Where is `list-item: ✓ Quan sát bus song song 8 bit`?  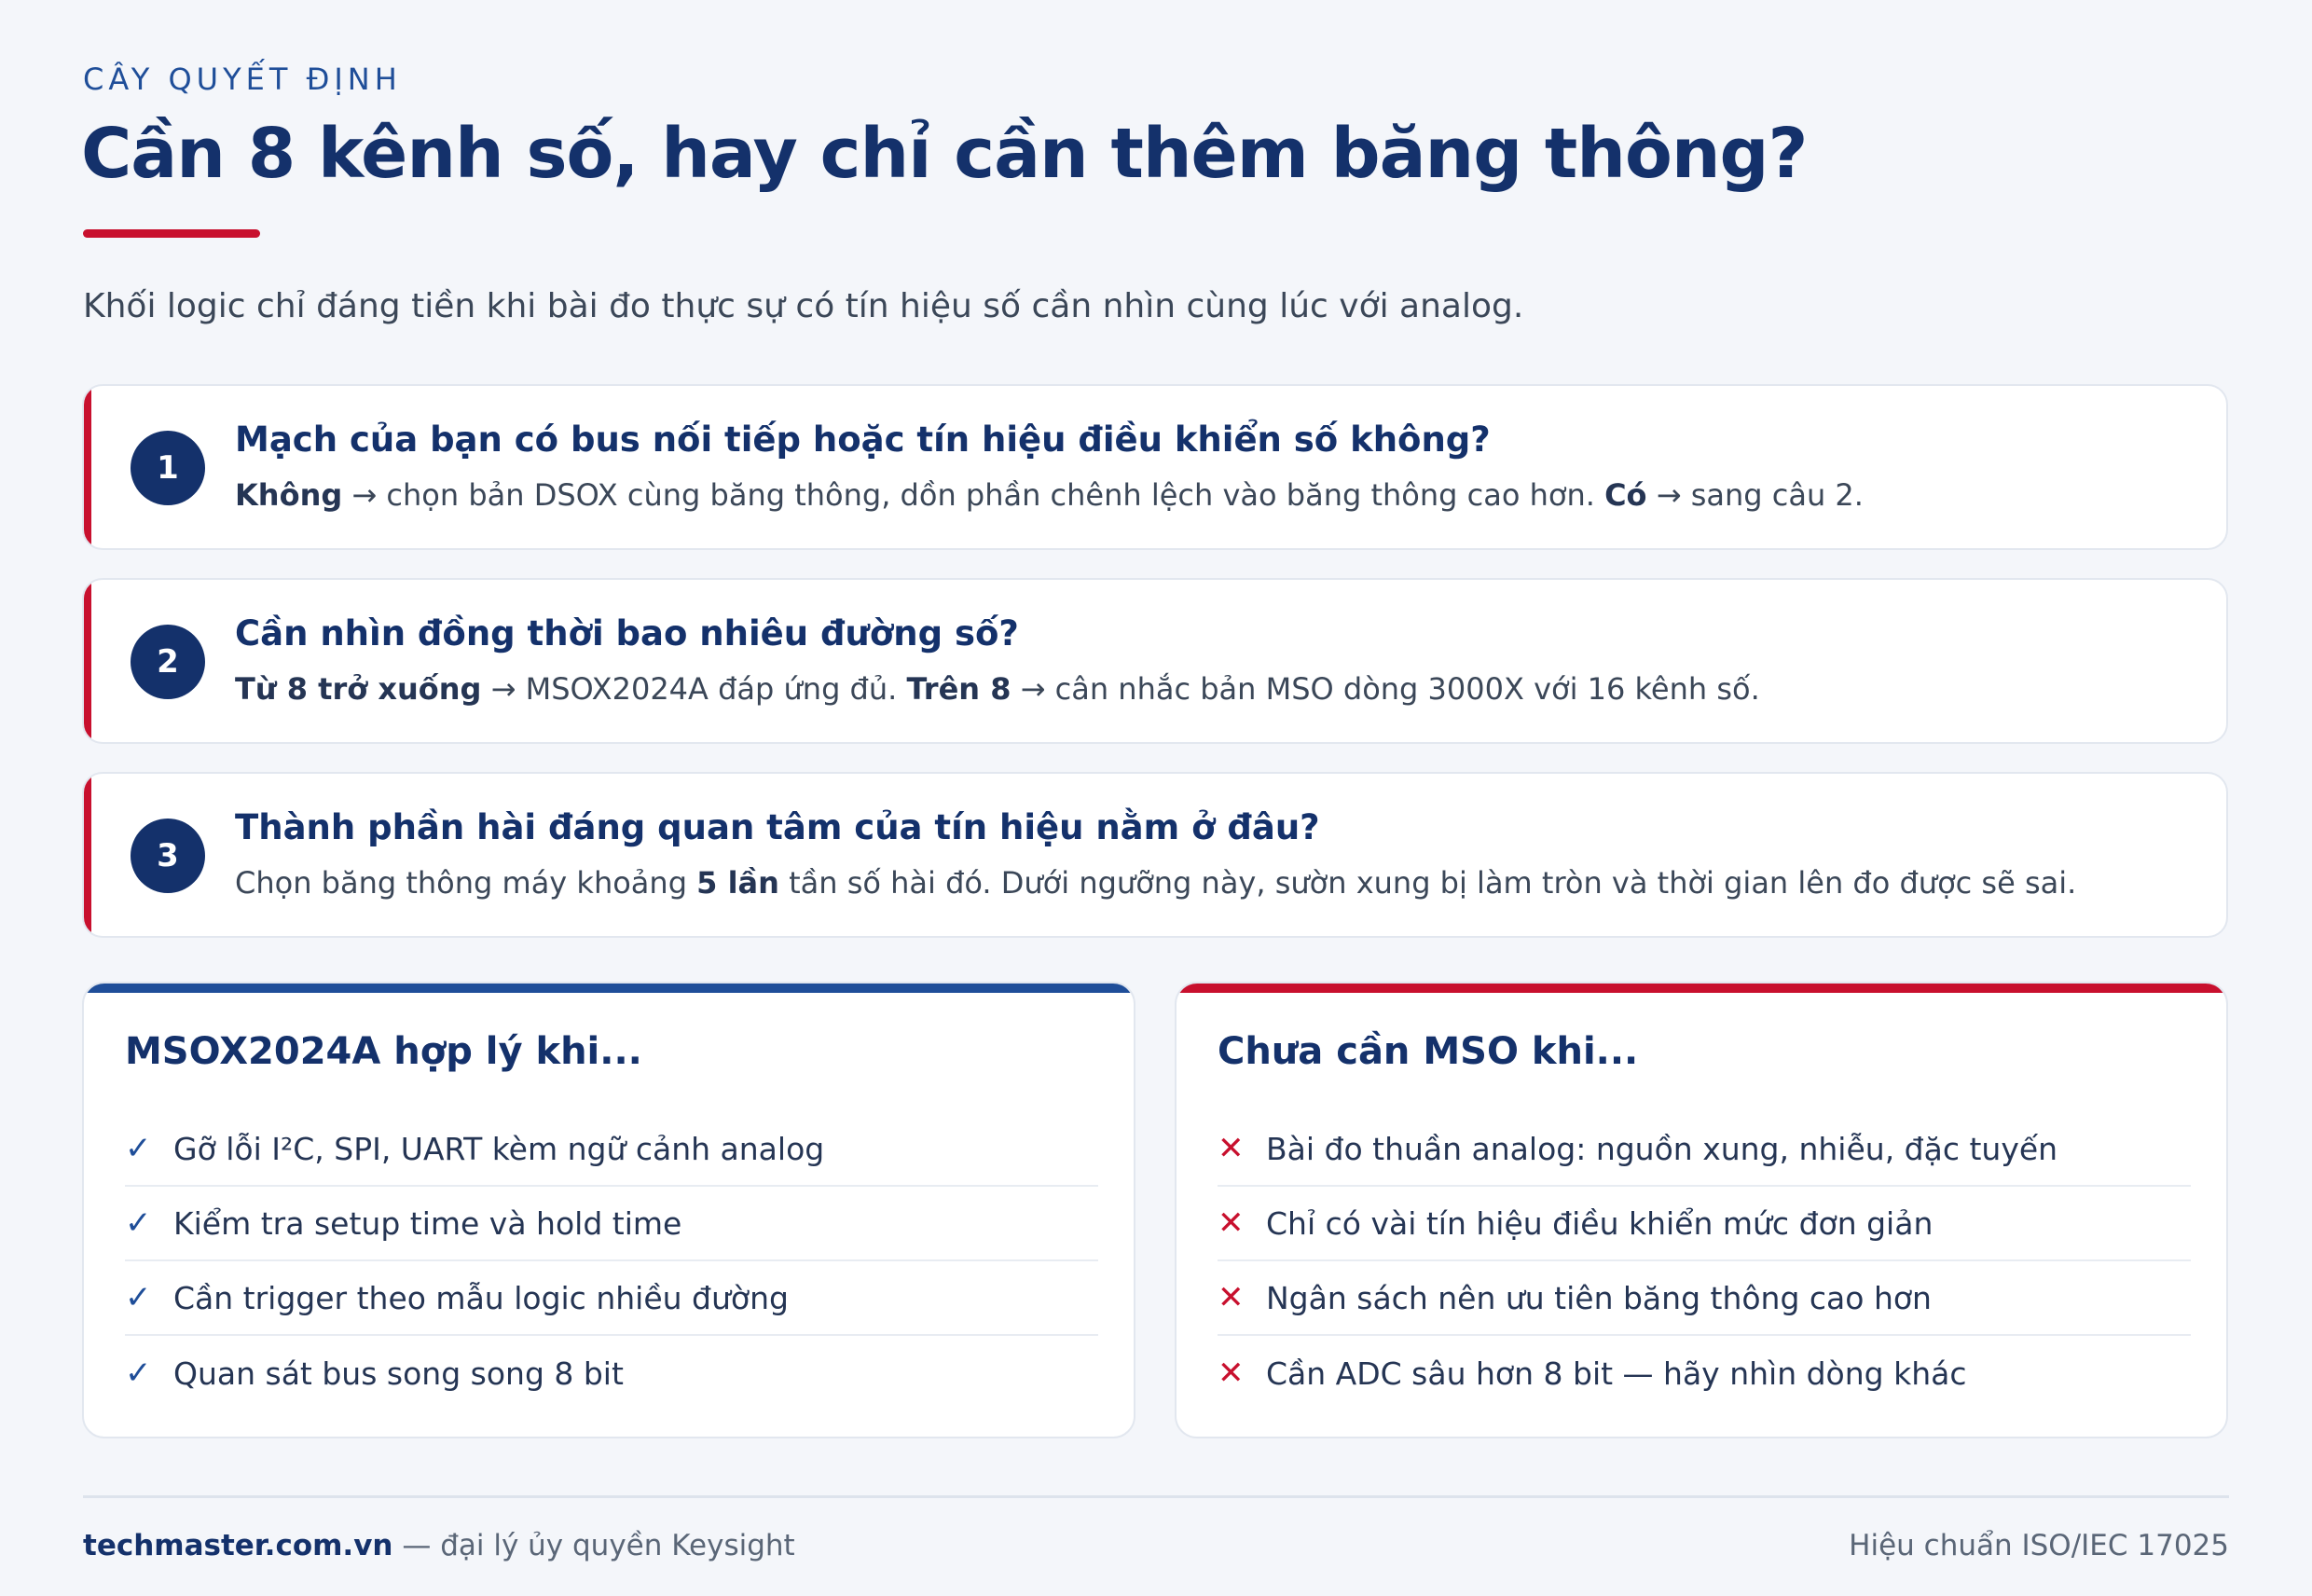
list-item: ✓ Quan sát bus song song 8 bit is located at coordinates (611, 1373).